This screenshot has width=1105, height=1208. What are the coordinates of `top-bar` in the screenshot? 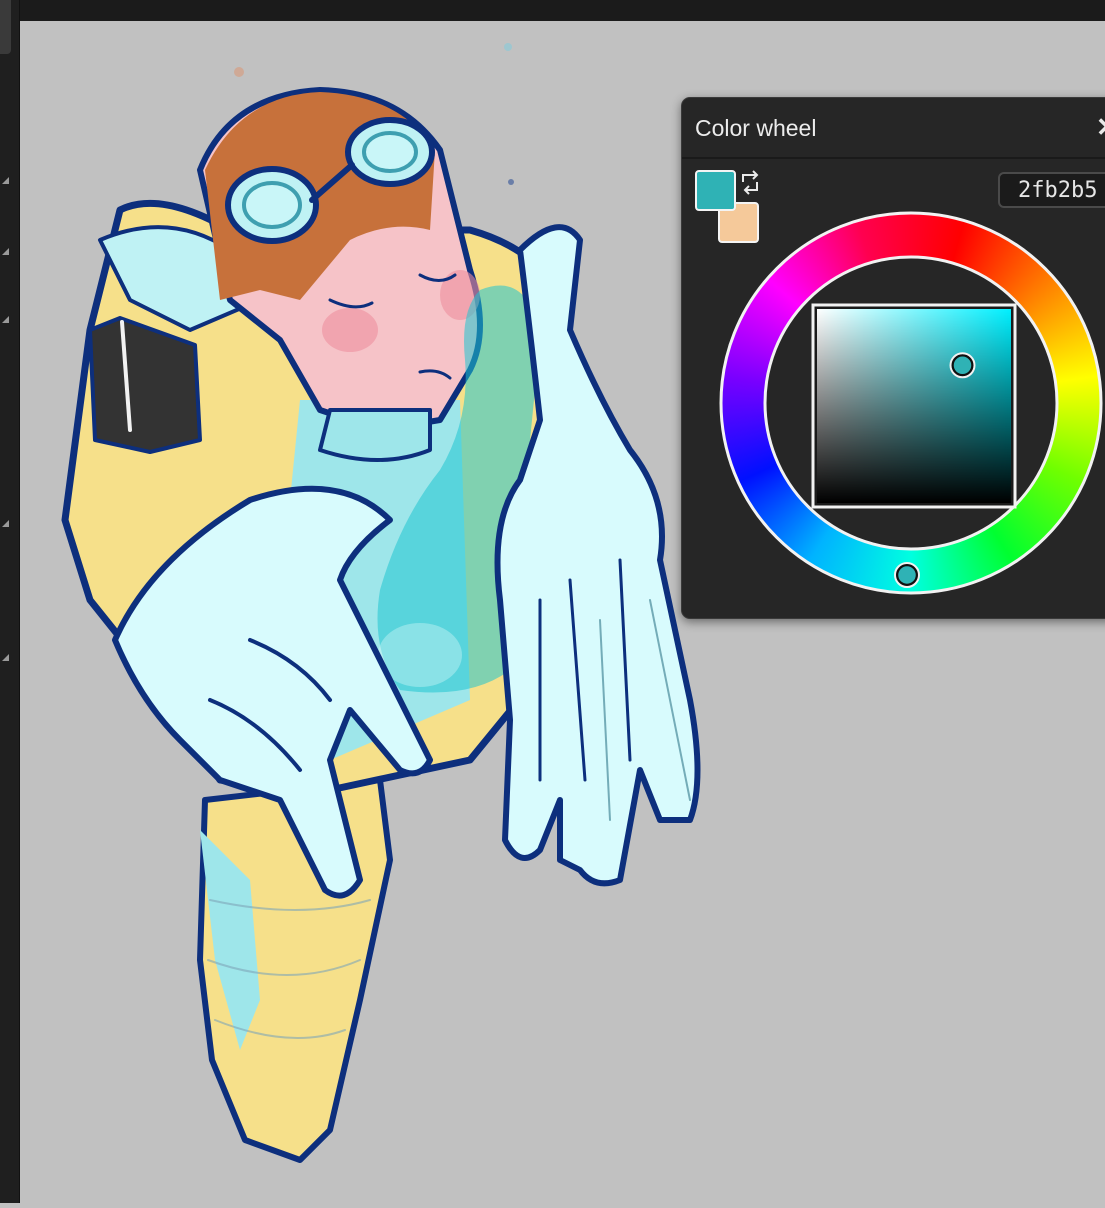 It's located at (552, 10).